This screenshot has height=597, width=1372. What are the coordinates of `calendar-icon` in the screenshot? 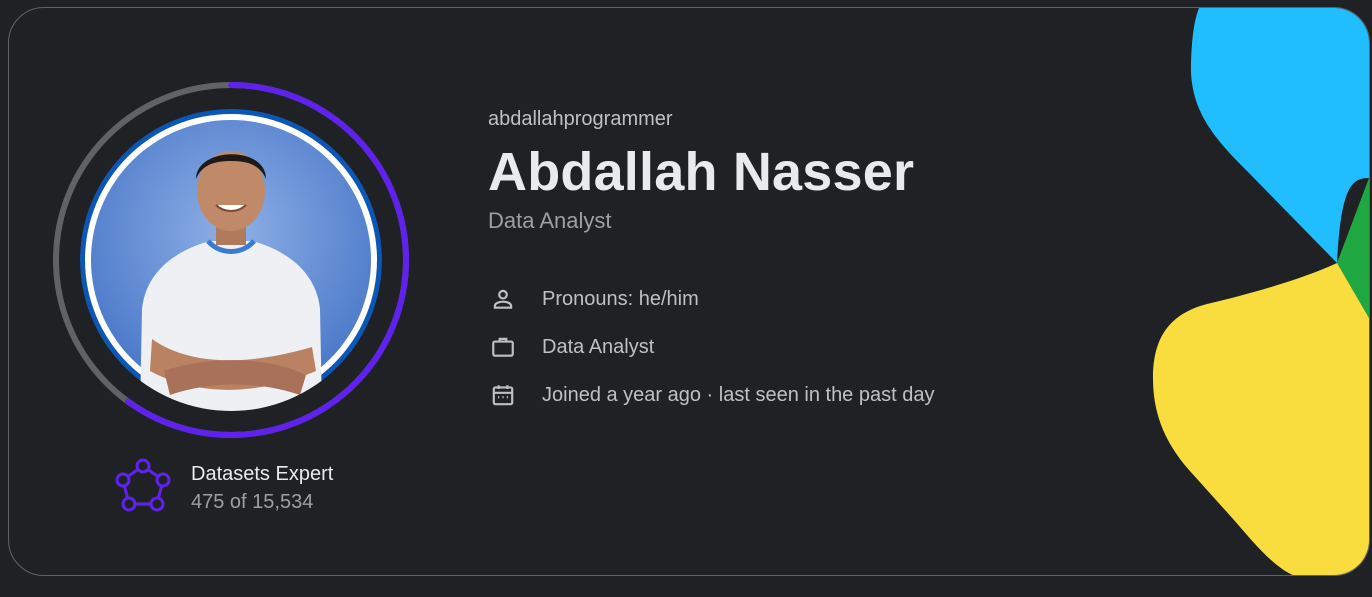 It's located at (503, 395).